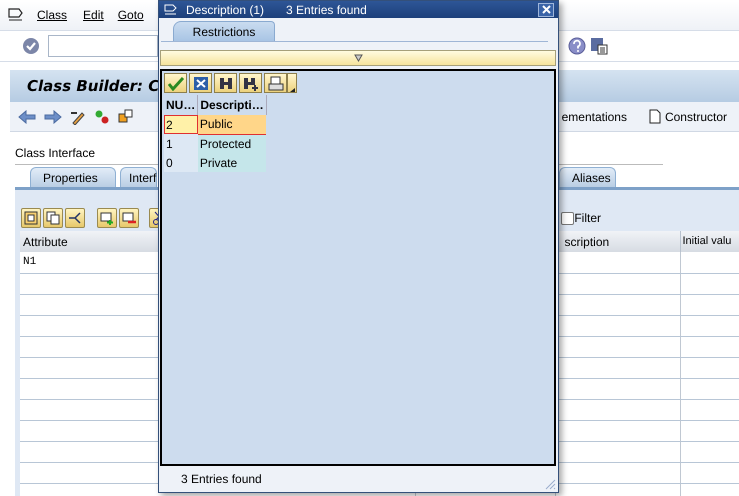 This screenshot has width=739, height=496. I want to click on copy-icon, so click(53, 218).